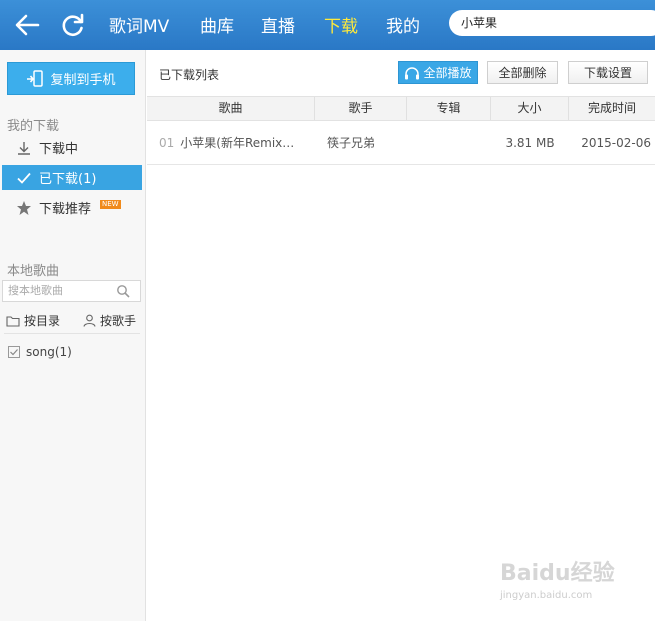 This screenshot has width=655, height=621. I want to click on tab-label: 按目录, so click(42, 321).